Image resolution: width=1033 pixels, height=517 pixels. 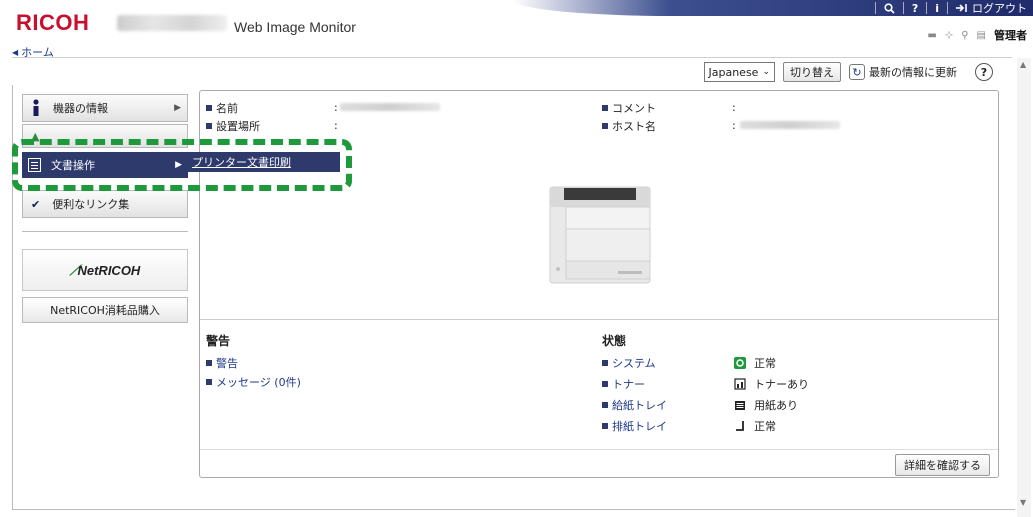 I want to click on panel-footer-divider, so click(x=599, y=449).